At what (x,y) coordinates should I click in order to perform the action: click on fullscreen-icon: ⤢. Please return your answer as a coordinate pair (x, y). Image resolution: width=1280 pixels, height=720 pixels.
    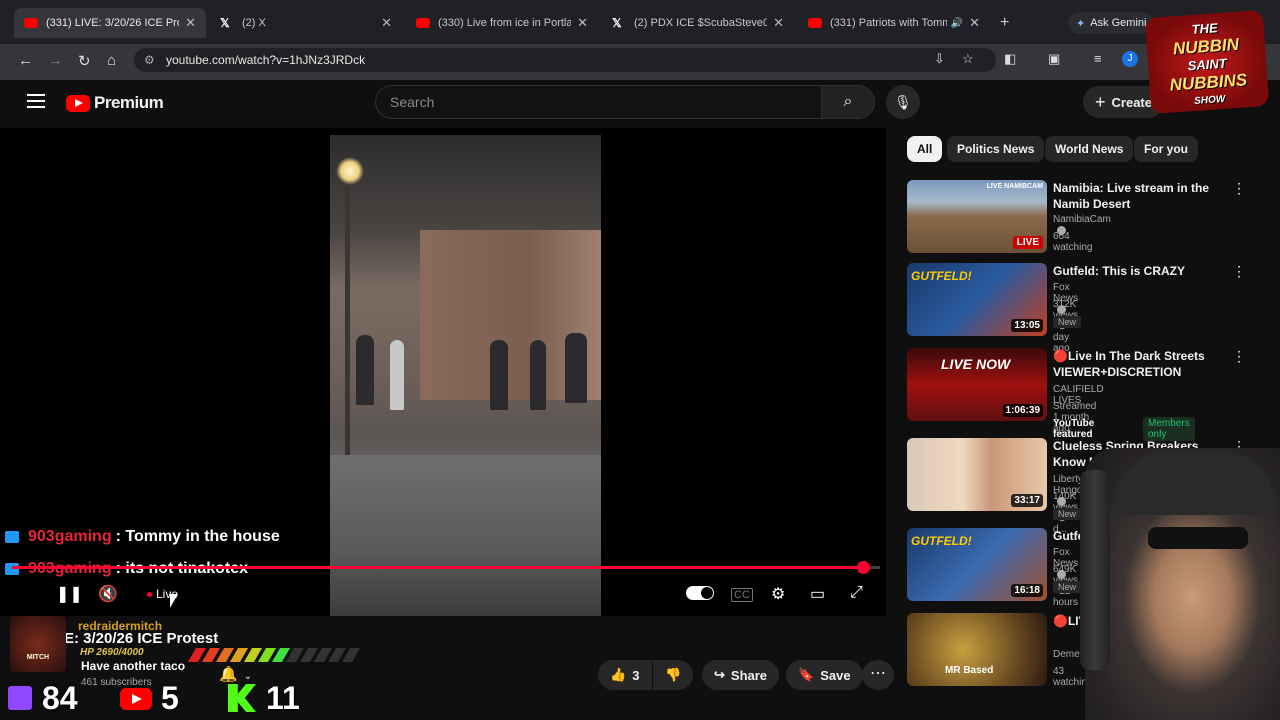
    Looking at the image, I should click on (856, 593).